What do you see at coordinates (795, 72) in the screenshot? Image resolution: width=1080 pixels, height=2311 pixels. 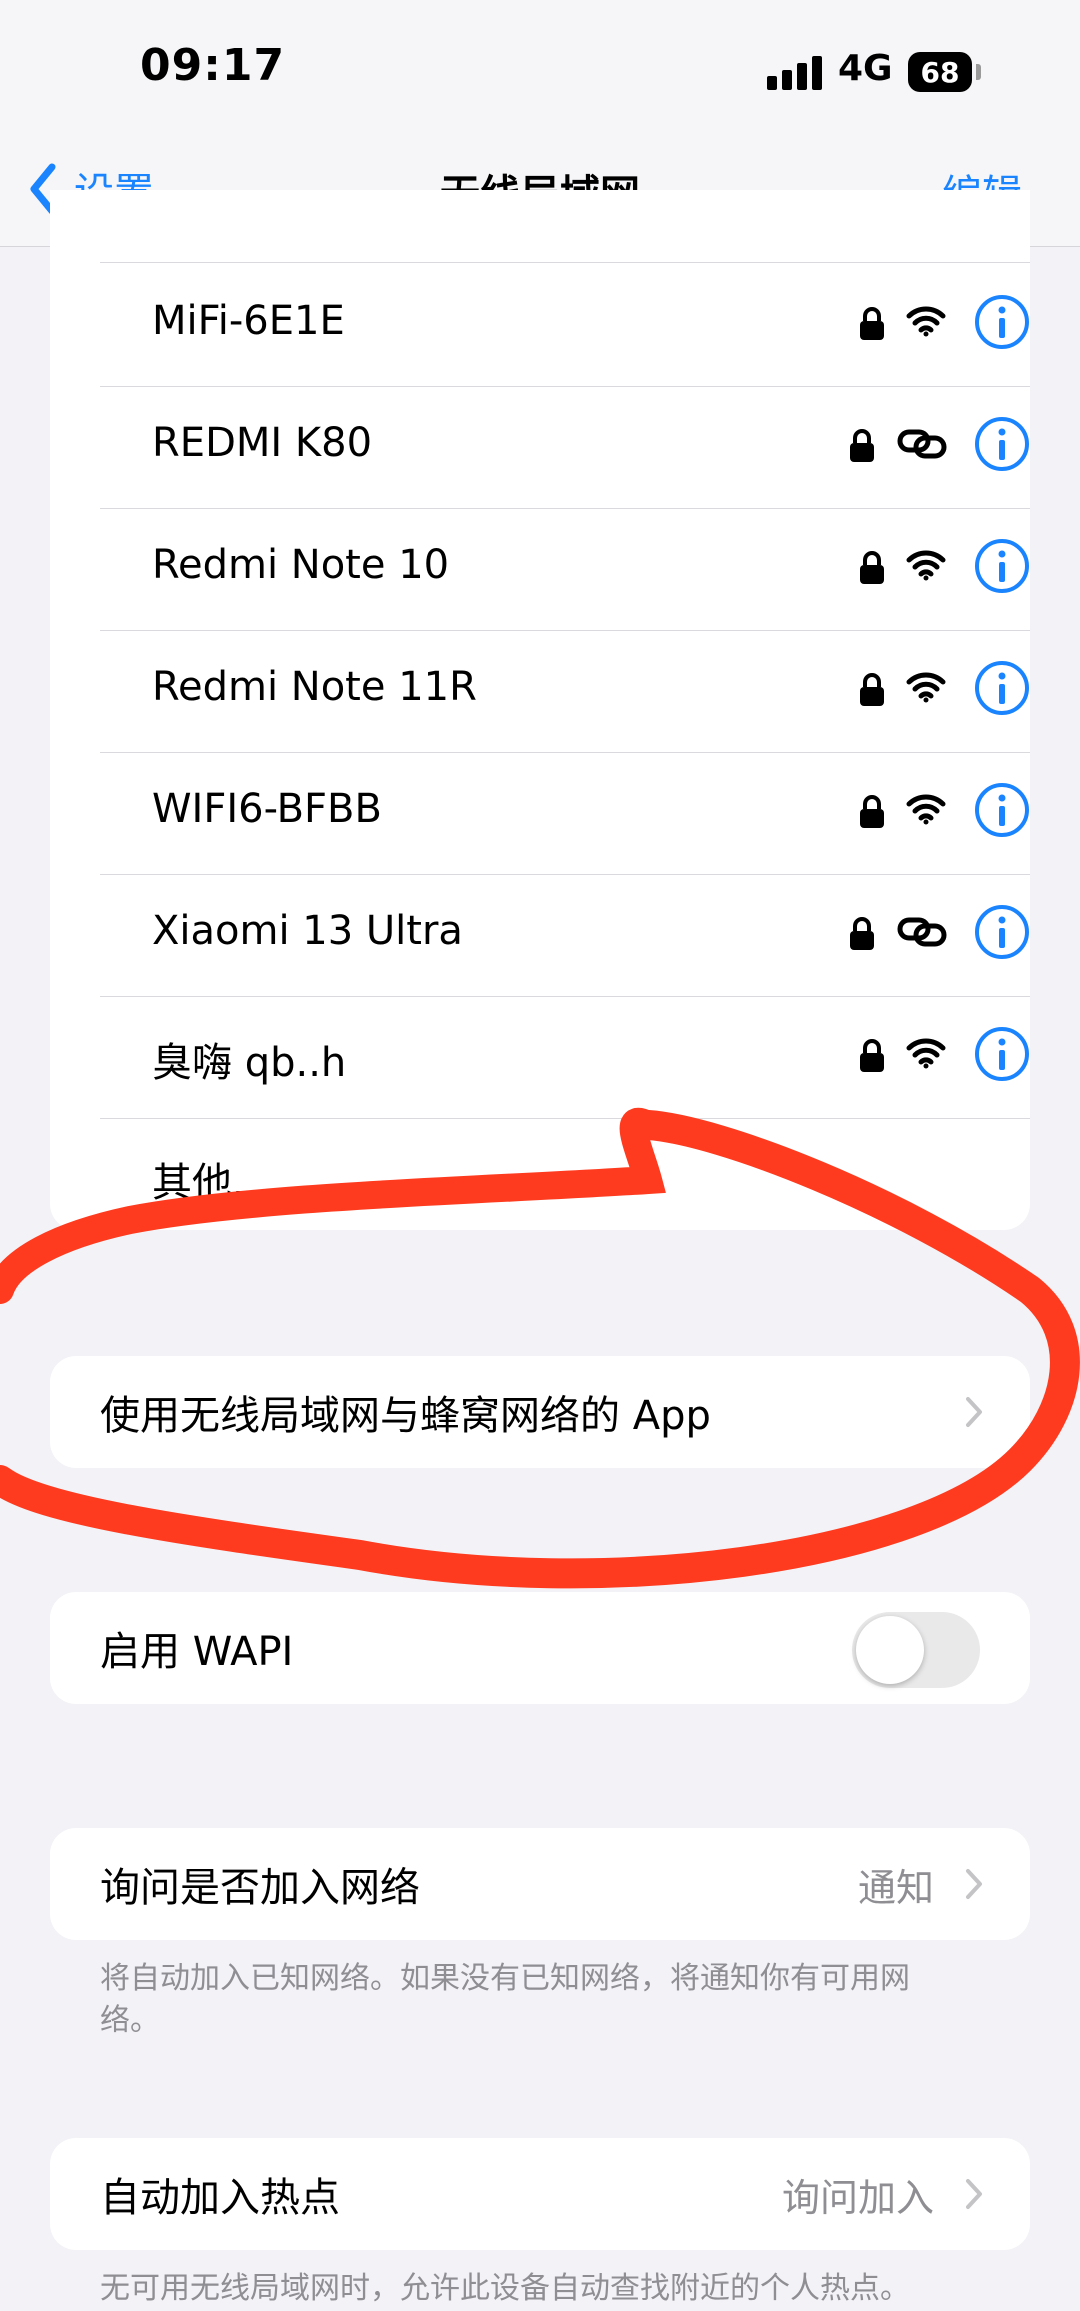 I see `cellular-signal-icon` at bounding box center [795, 72].